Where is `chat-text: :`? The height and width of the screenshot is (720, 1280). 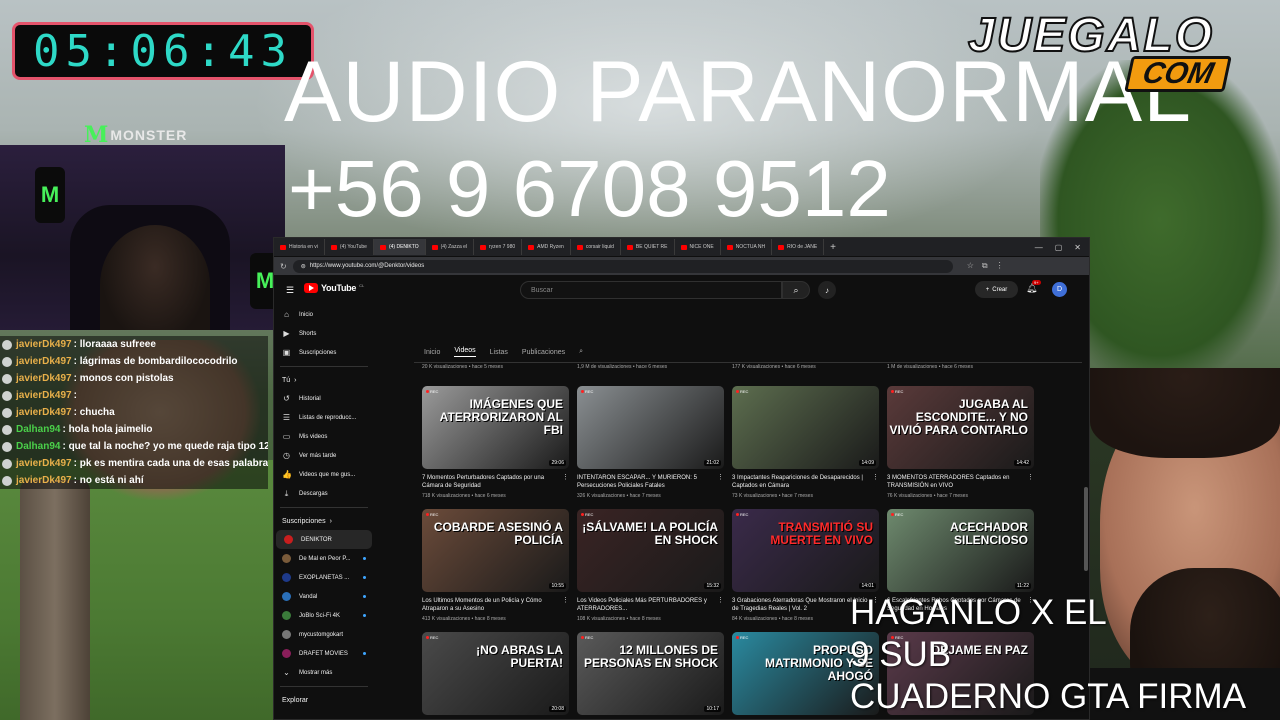 chat-text: : is located at coordinates (75, 395).